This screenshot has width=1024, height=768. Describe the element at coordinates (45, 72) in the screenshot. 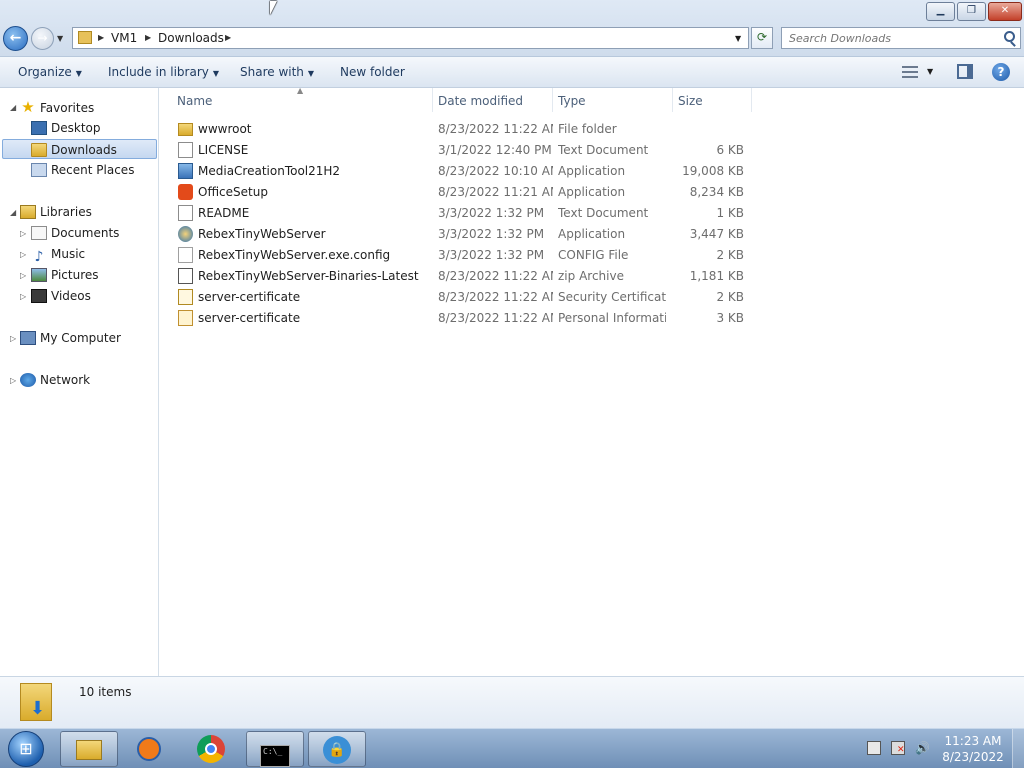

I see `organize-label: Organize` at that location.